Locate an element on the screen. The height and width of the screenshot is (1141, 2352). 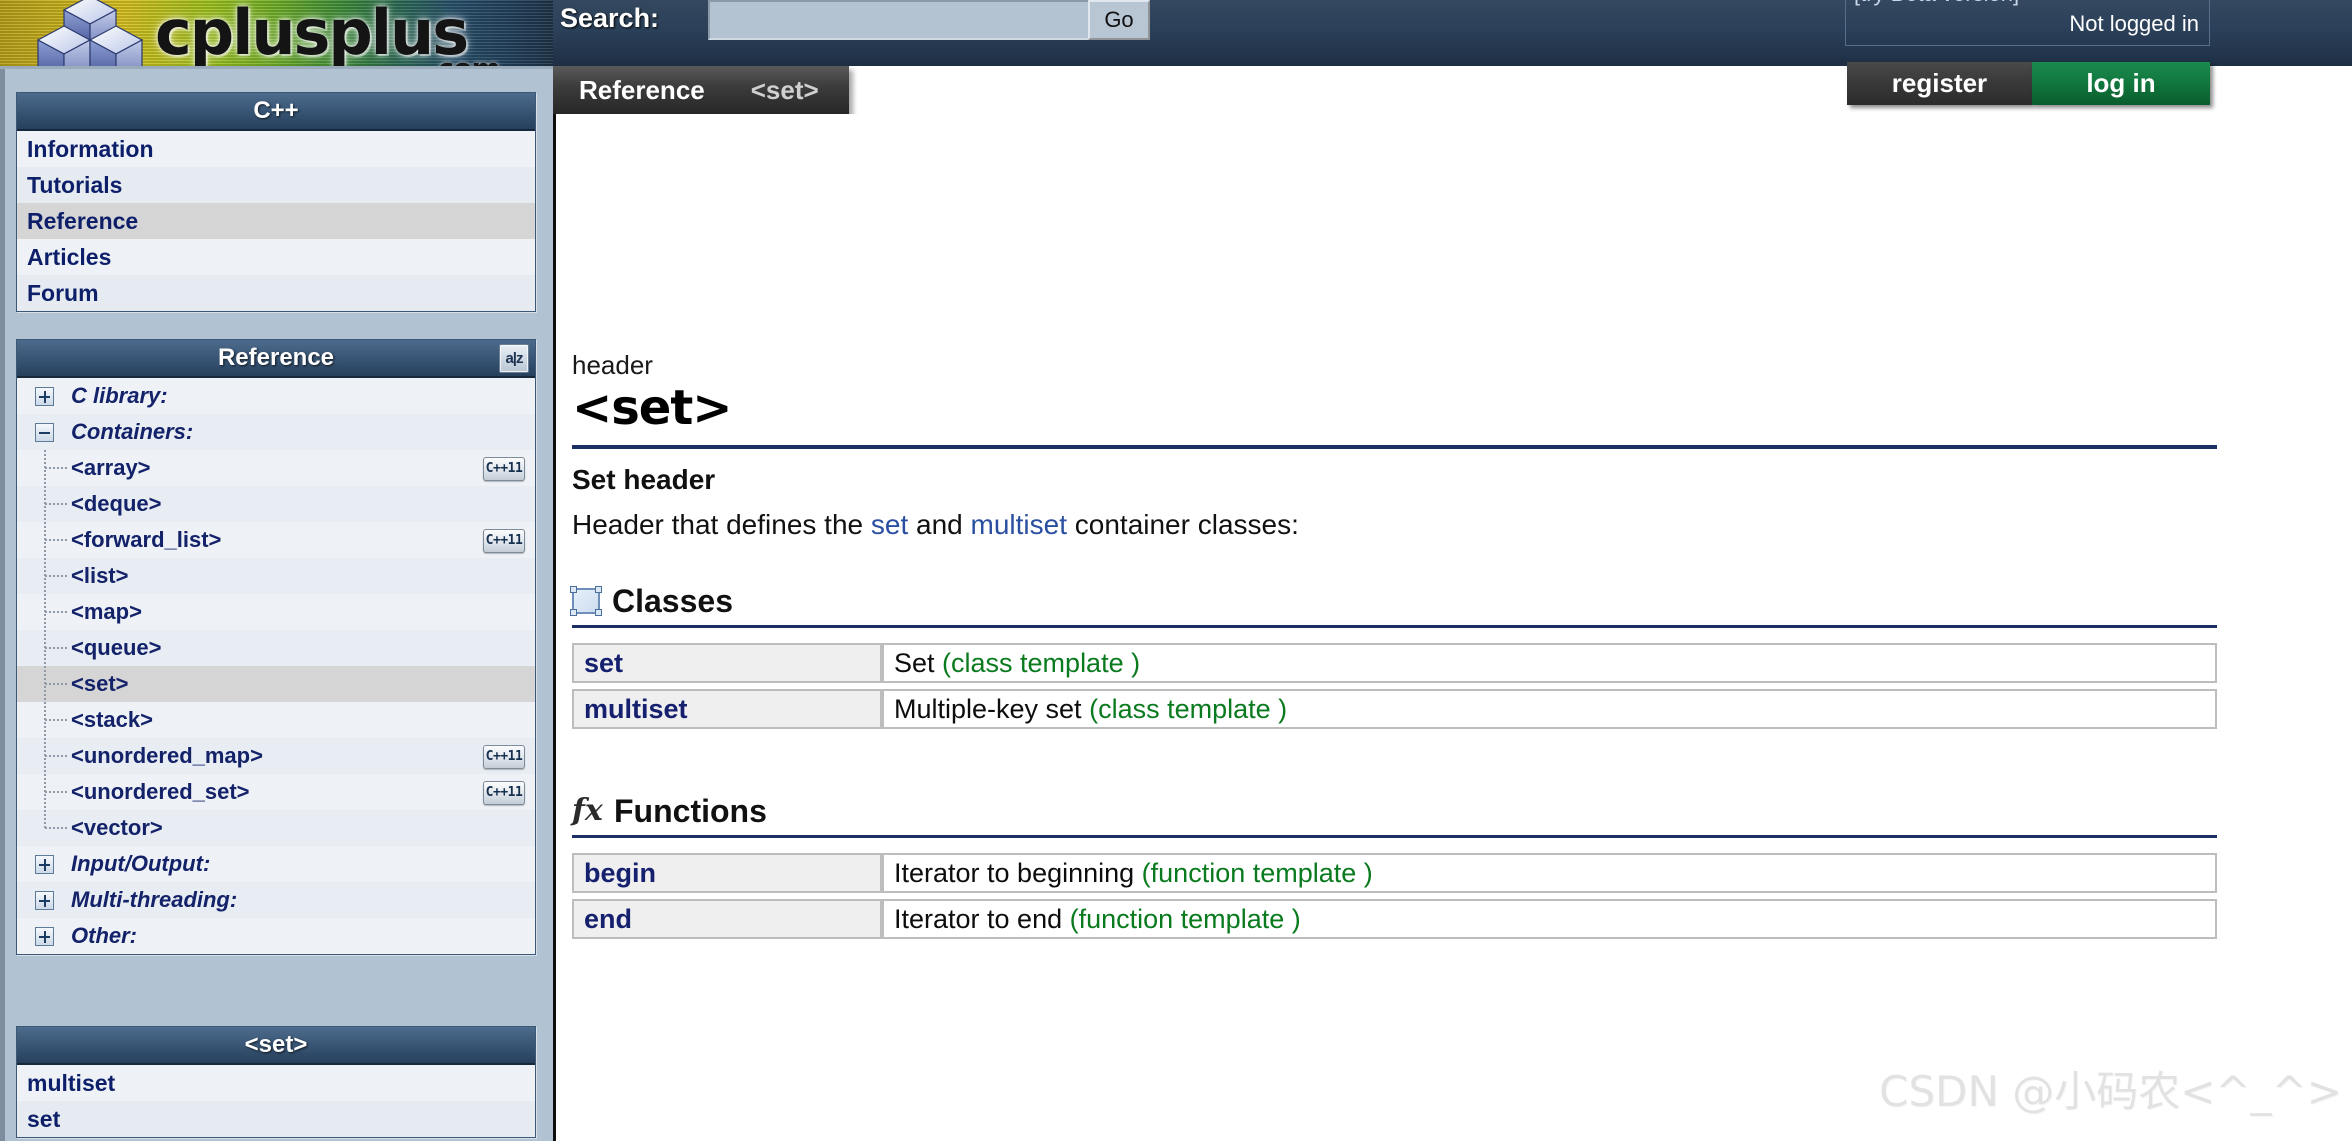
class-icon is located at coordinates (586, 601).